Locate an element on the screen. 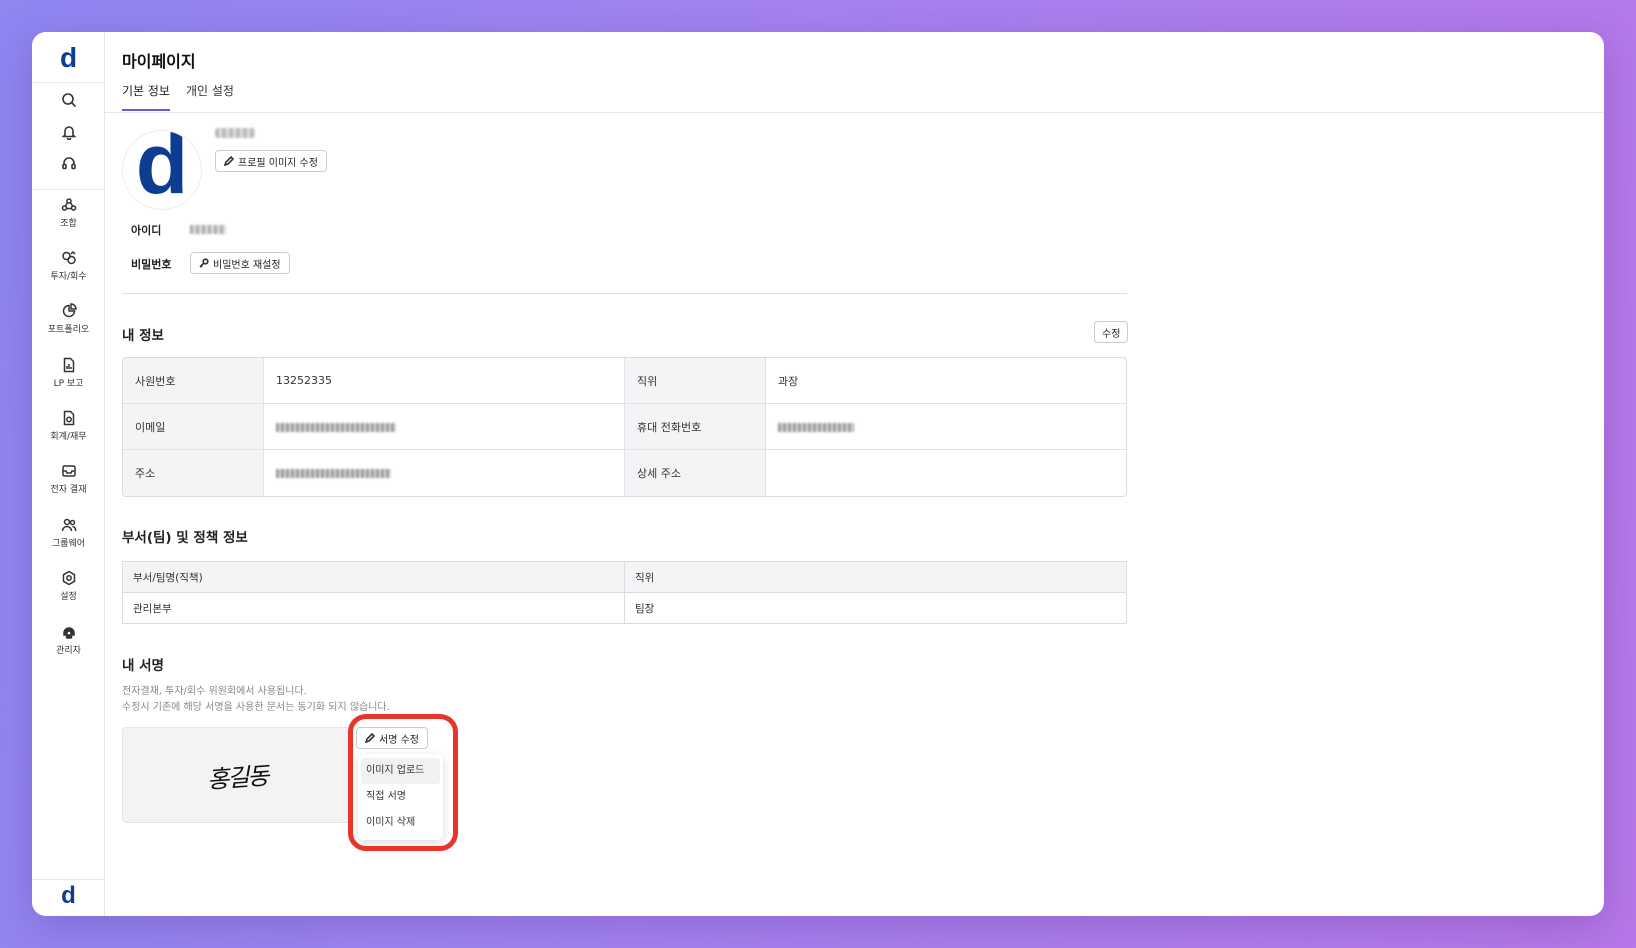  pie-chart-icon is located at coordinates (69, 310).